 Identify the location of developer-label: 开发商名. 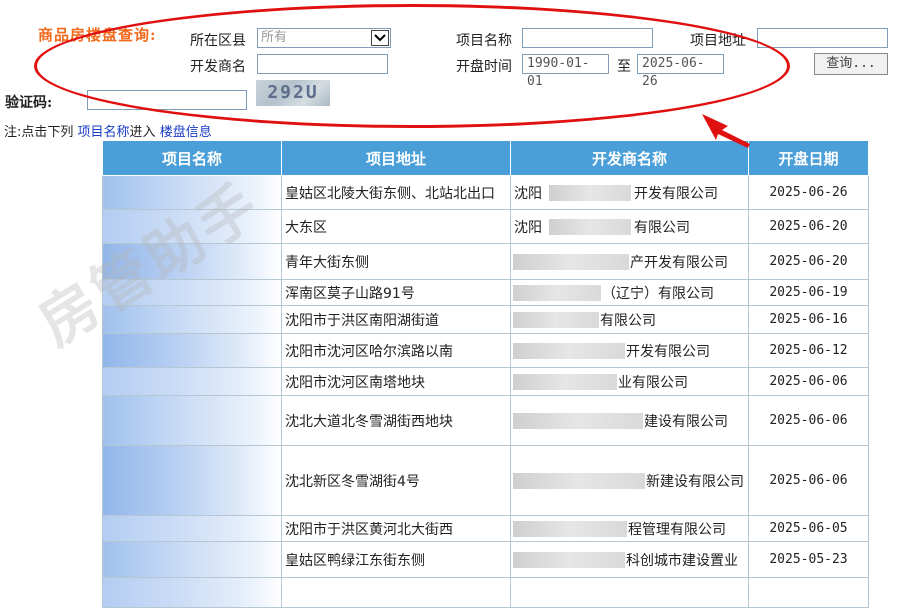
(218, 67).